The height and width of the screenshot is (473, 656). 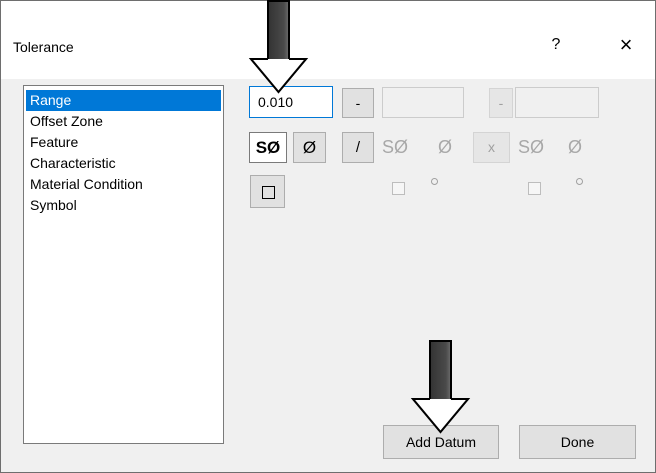 What do you see at coordinates (557, 102) in the screenshot?
I see `range-second-input` at bounding box center [557, 102].